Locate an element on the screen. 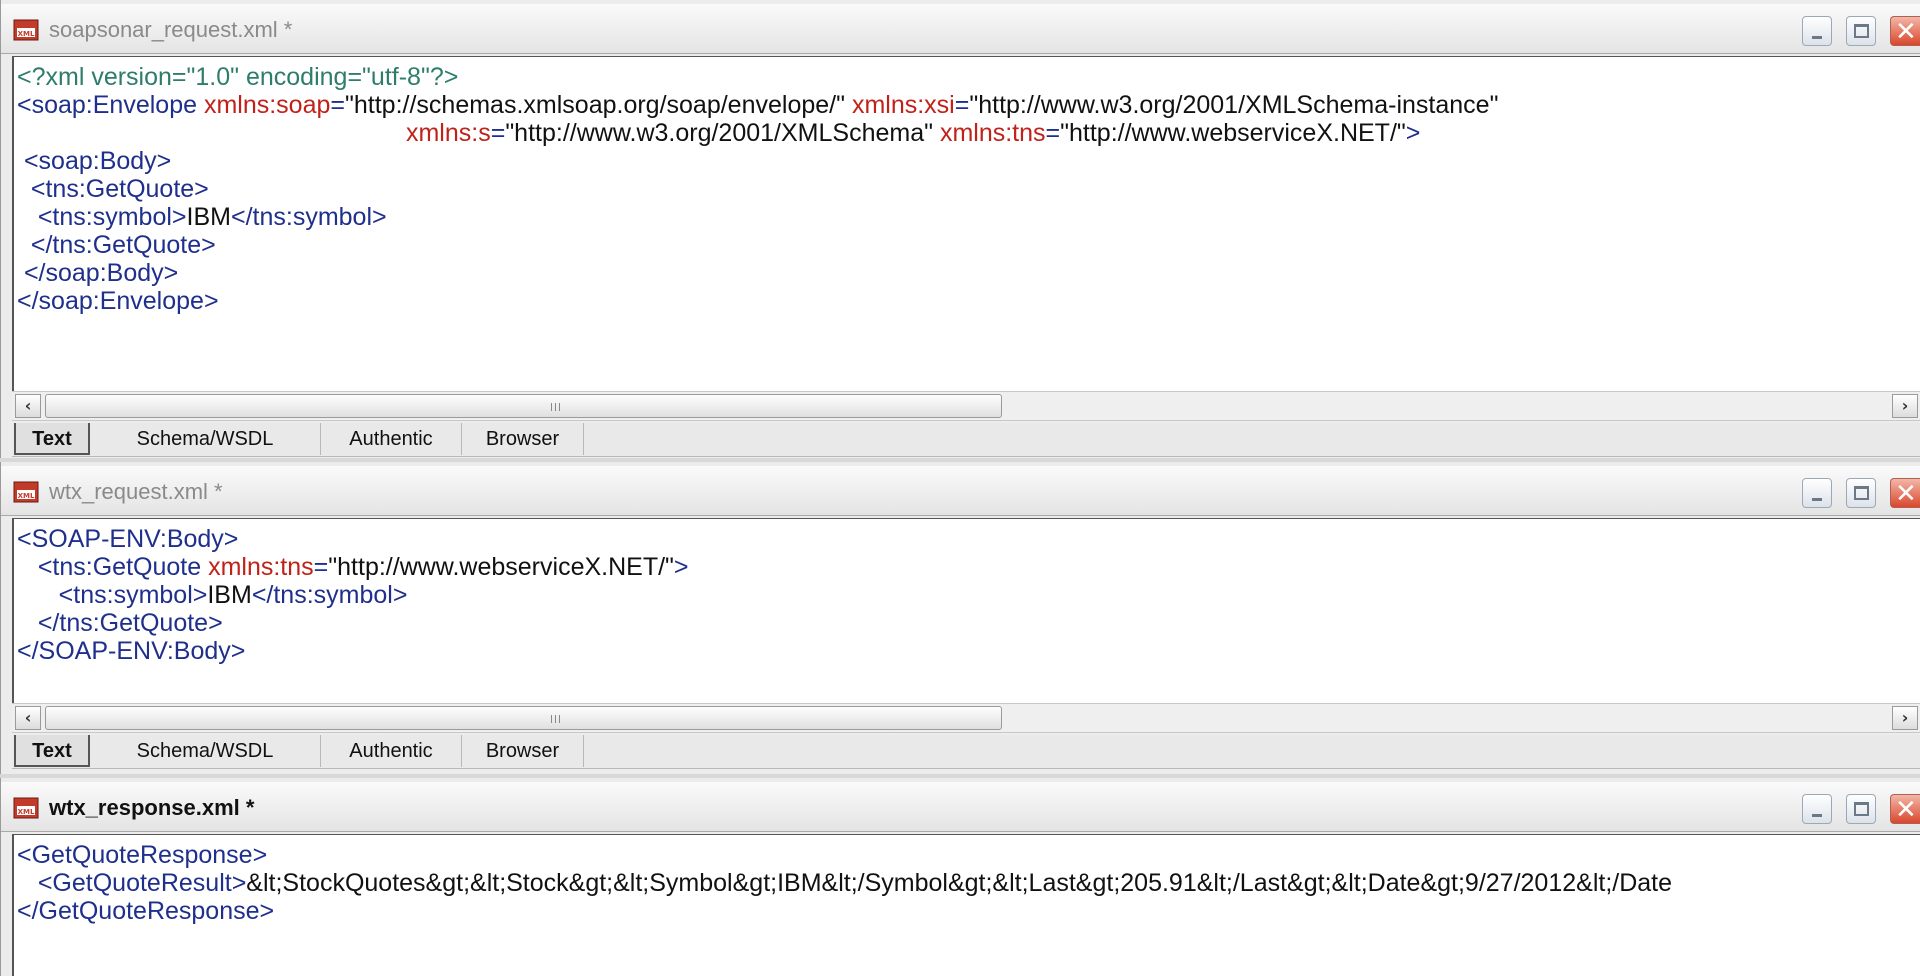 This screenshot has width=1920, height=976. code-token-text: "http://www.w3.org/2001/XMLSchema" is located at coordinates (722, 133).